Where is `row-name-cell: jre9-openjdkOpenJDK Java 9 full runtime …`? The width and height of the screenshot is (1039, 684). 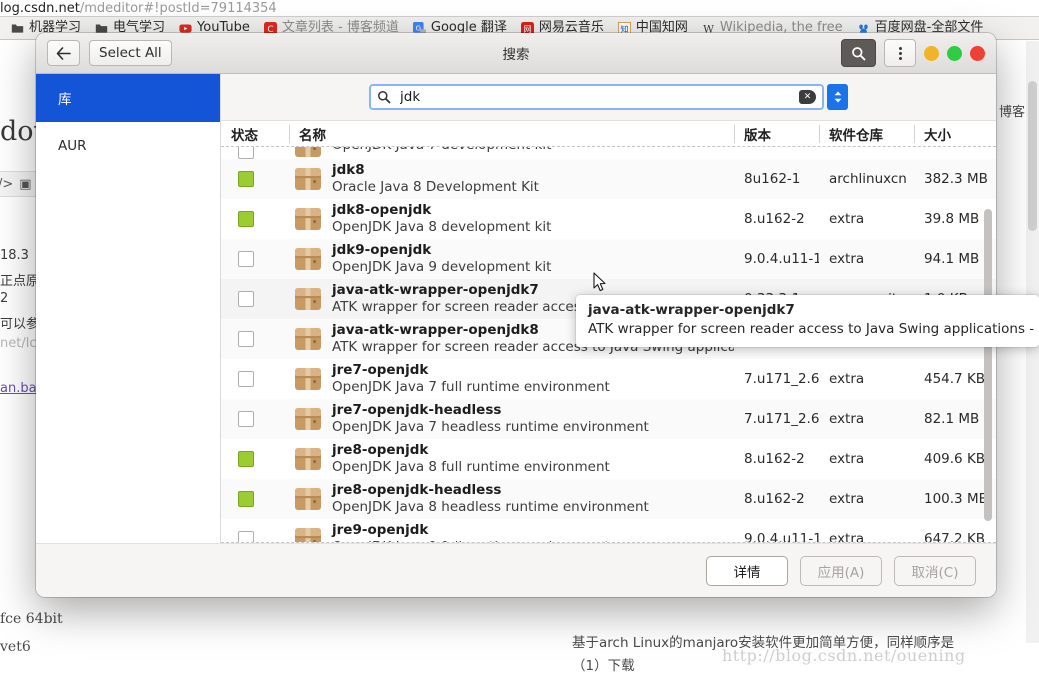 row-name-cell: jre9-openjdkOpenJDK Java 9 full runtime … is located at coordinates (511, 531).